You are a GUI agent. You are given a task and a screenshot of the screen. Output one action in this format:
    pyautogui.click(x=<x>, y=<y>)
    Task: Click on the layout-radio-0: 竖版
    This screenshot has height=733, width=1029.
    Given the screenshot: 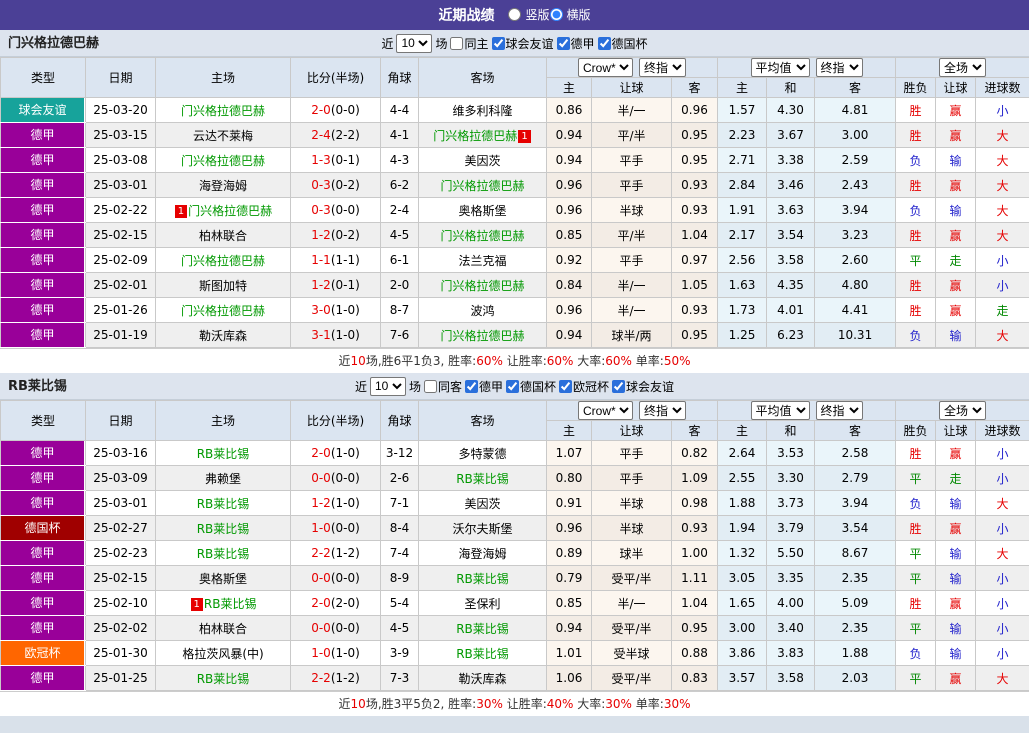 What is the action you would take?
    pyautogui.click(x=529, y=14)
    